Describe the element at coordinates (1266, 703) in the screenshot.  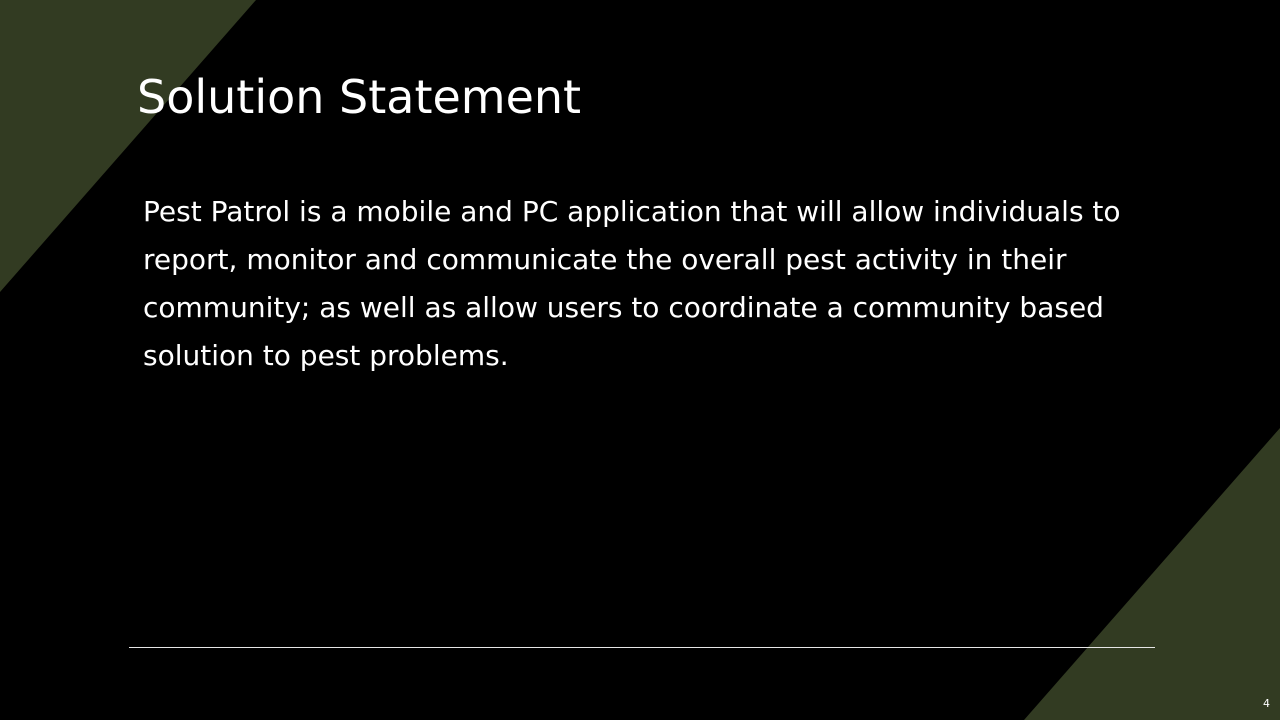
I see `page-number: 4` at that location.